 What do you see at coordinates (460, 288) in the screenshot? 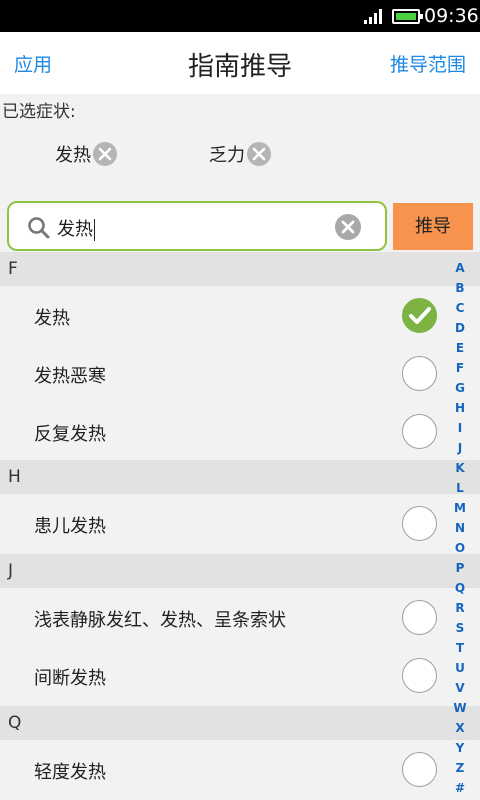
I see `index-letter: B` at bounding box center [460, 288].